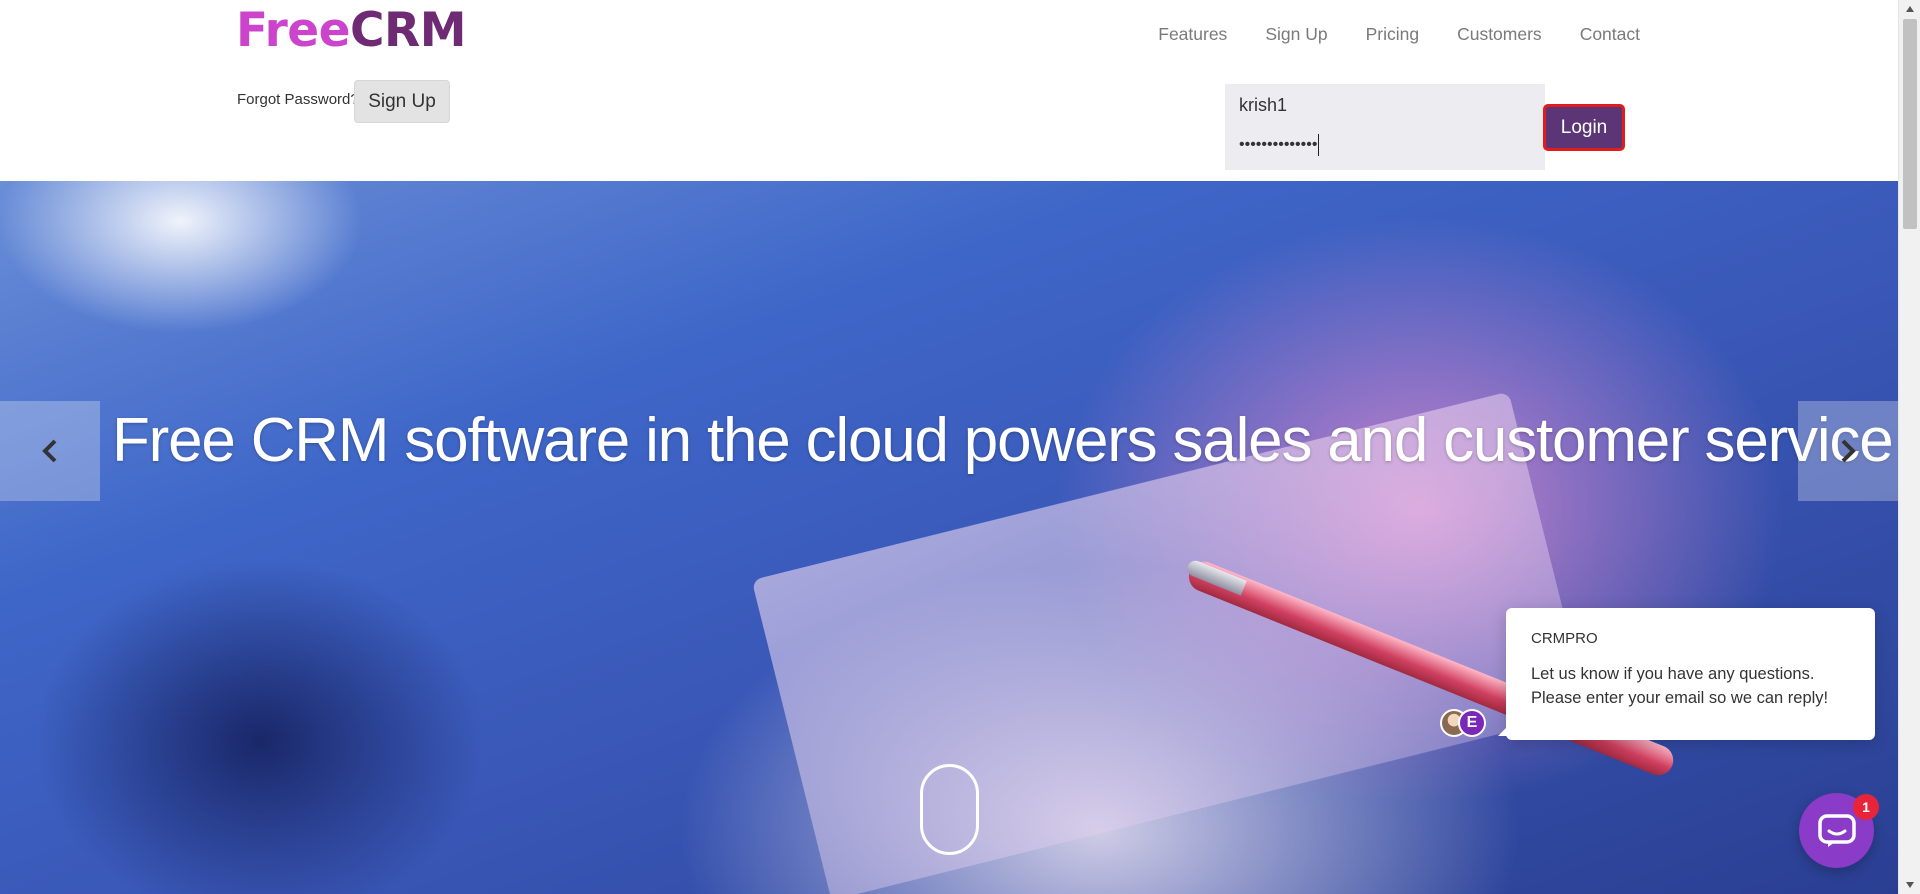  Describe the element at coordinates (1909, 9) in the screenshot. I see `scroll-up-arrow-icon` at that location.